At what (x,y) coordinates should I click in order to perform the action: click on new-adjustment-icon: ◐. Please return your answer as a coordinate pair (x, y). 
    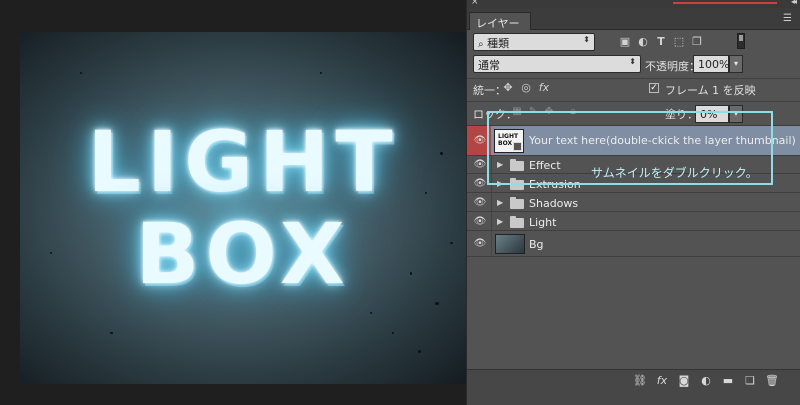
    Looking at the image, I should click on (706, 381).